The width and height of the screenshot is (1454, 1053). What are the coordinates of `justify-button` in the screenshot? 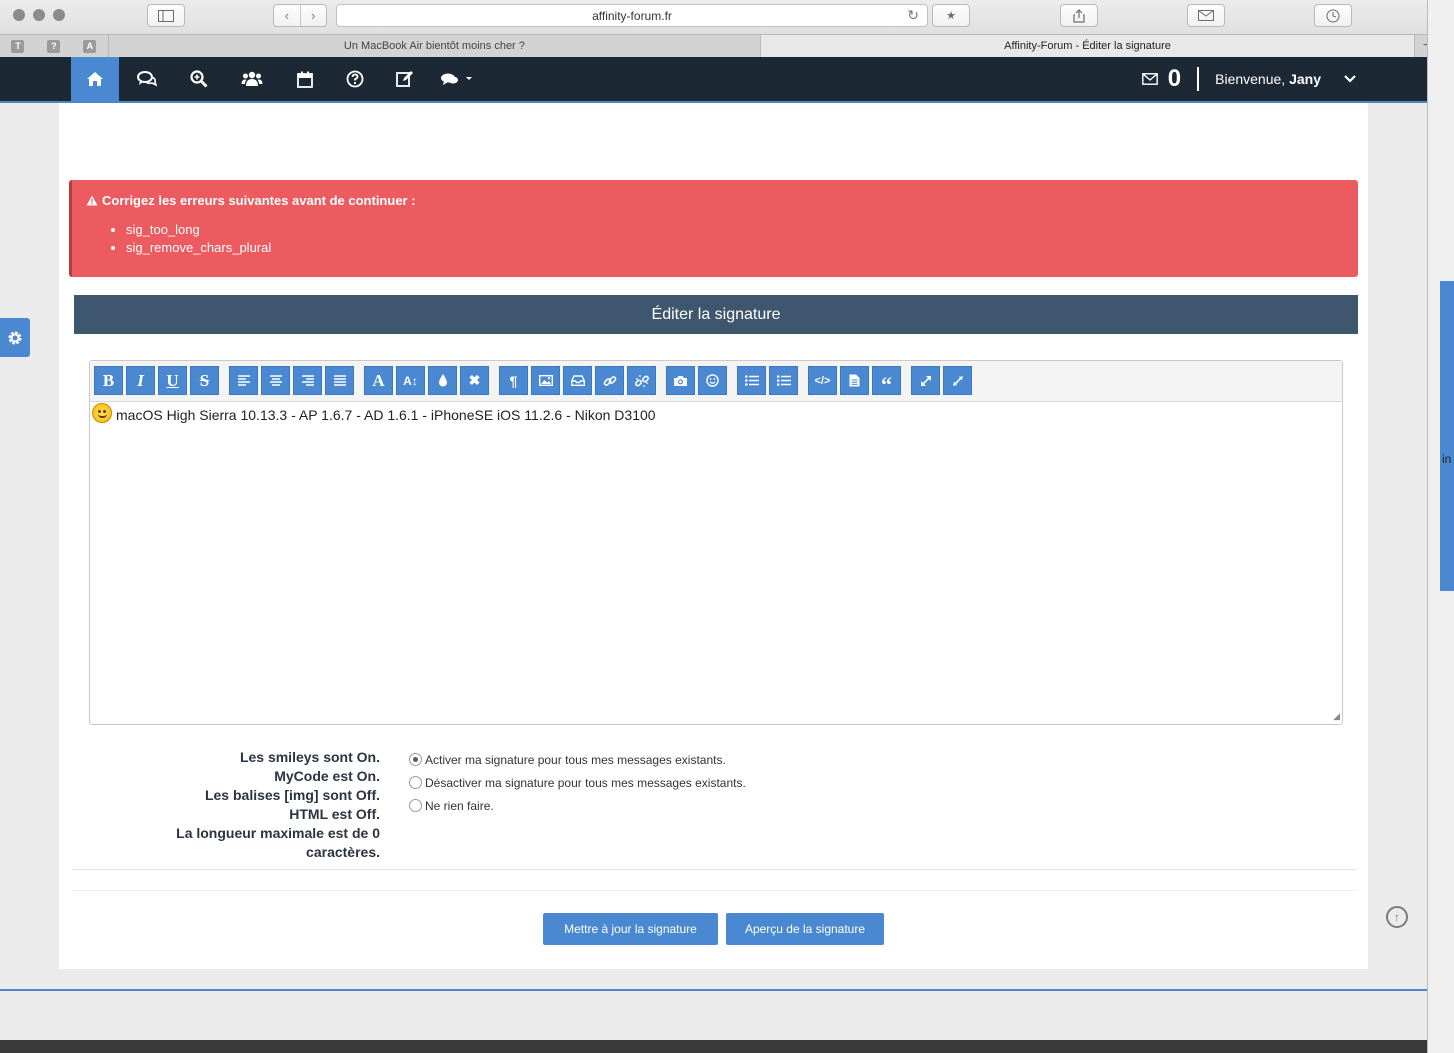 It's located at (339, 380).